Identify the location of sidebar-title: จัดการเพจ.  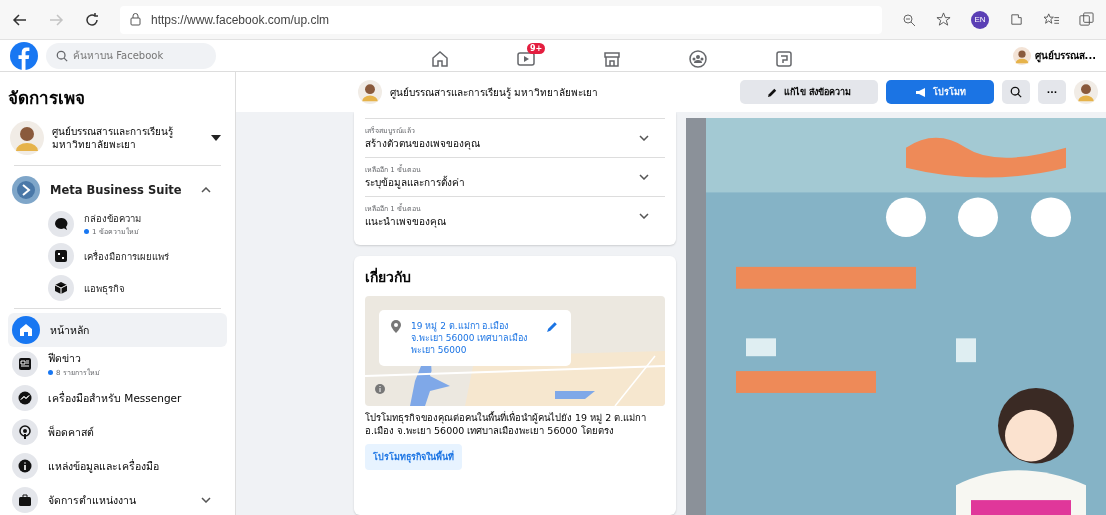
(47, 98).